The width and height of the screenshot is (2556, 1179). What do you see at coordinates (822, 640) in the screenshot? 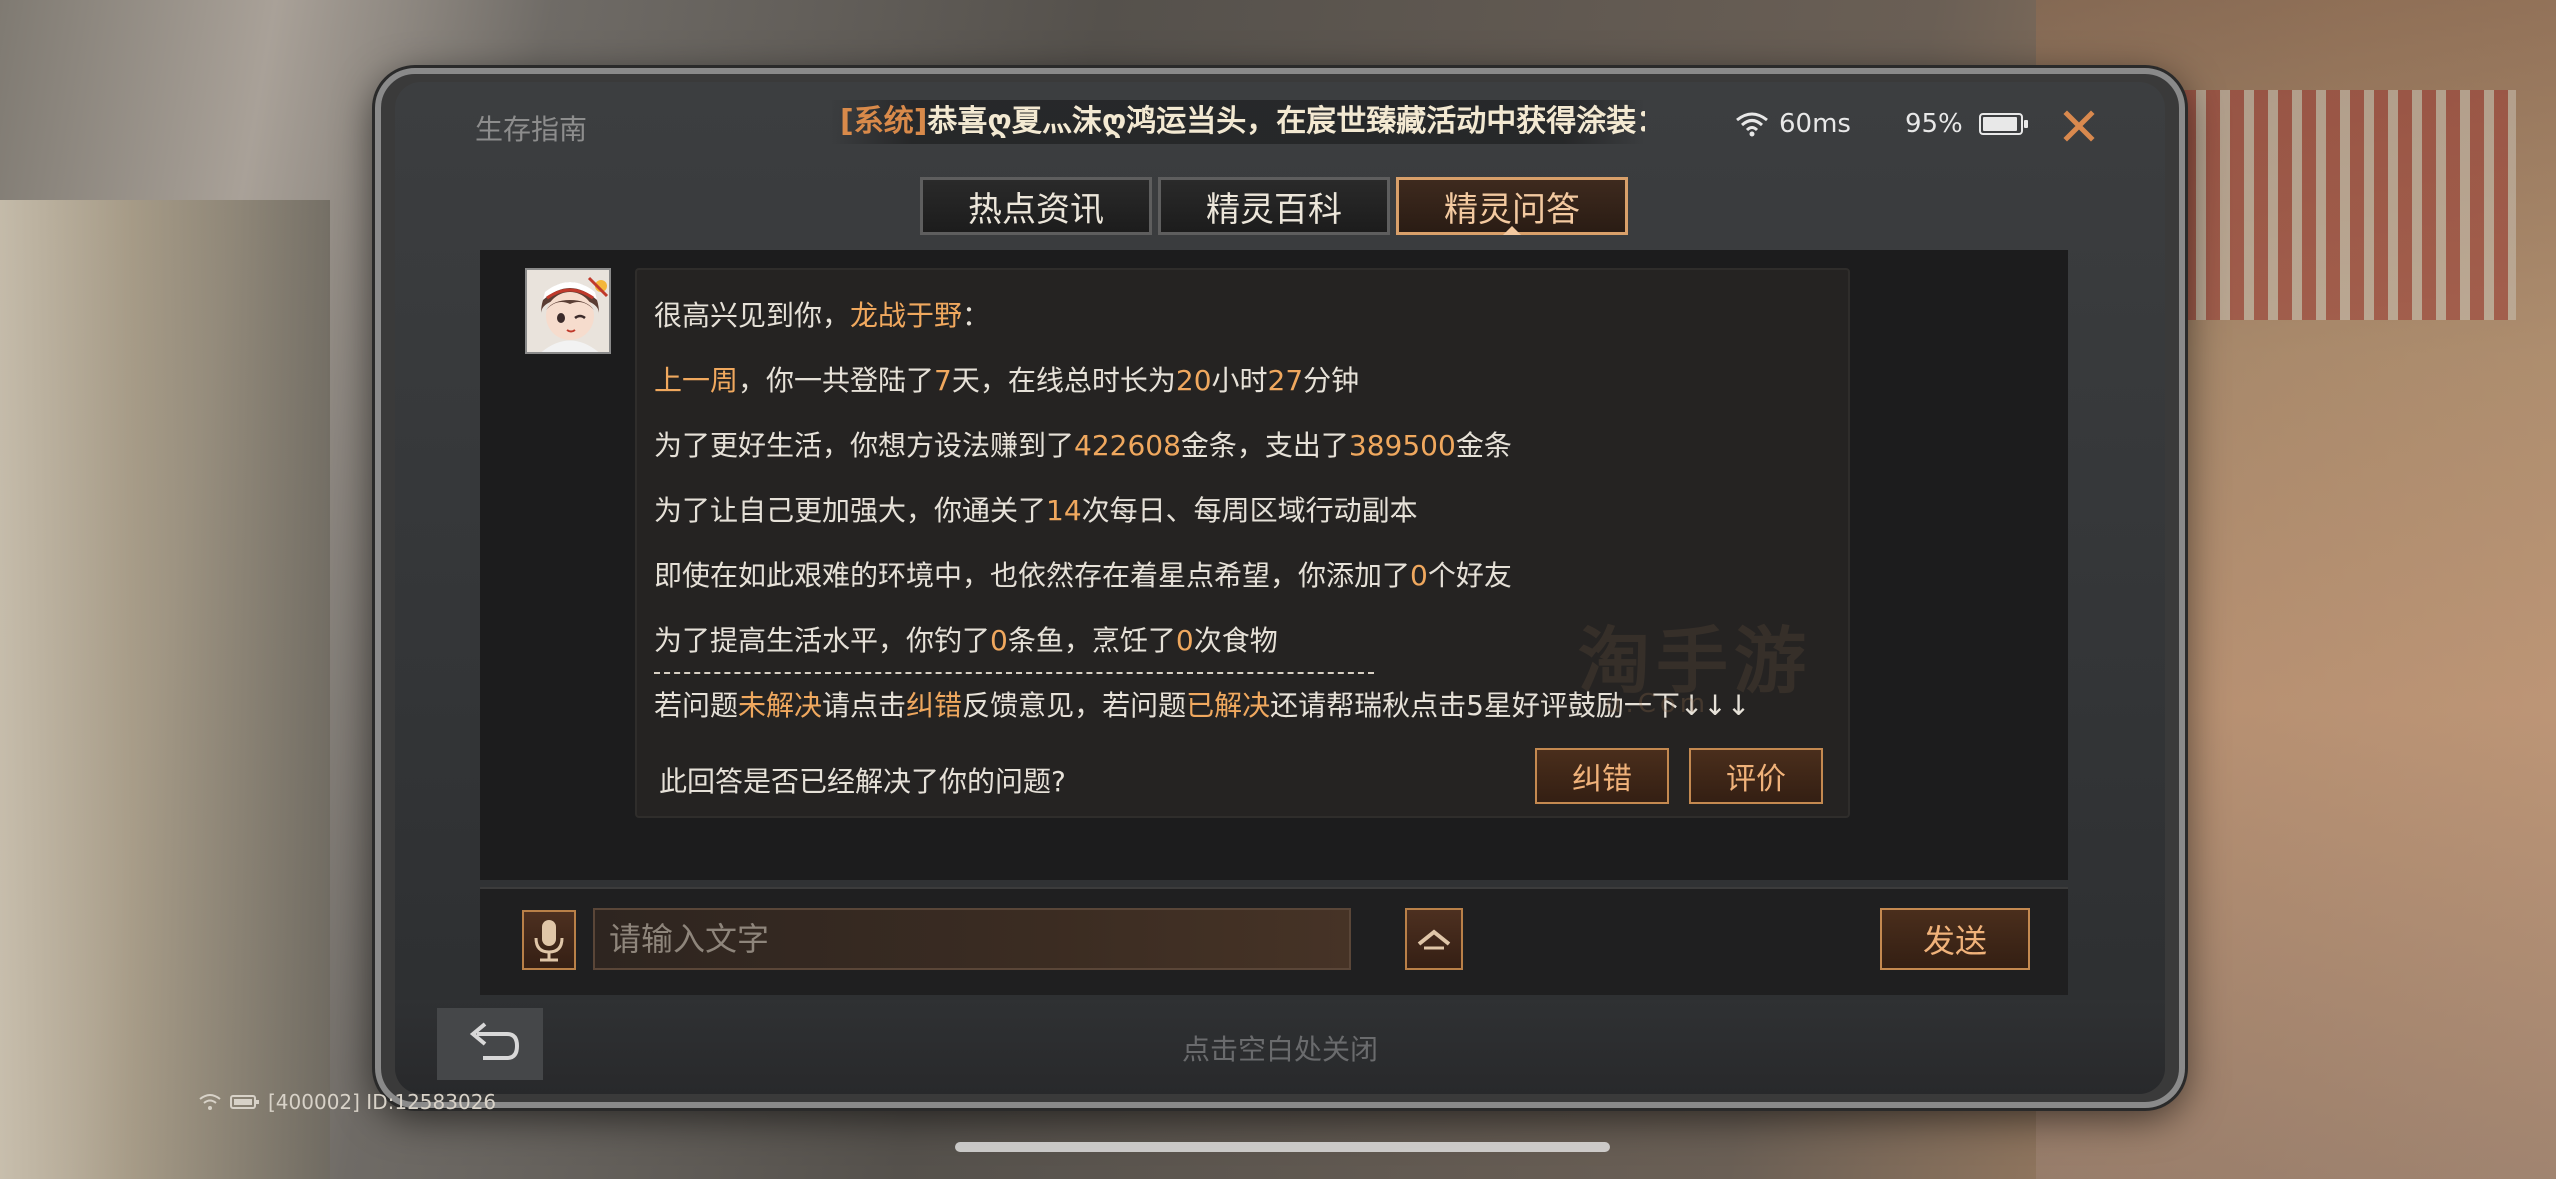
I see `life-text-1: 为了提高生活水平，你钓了` at bounding box center [822, 640].